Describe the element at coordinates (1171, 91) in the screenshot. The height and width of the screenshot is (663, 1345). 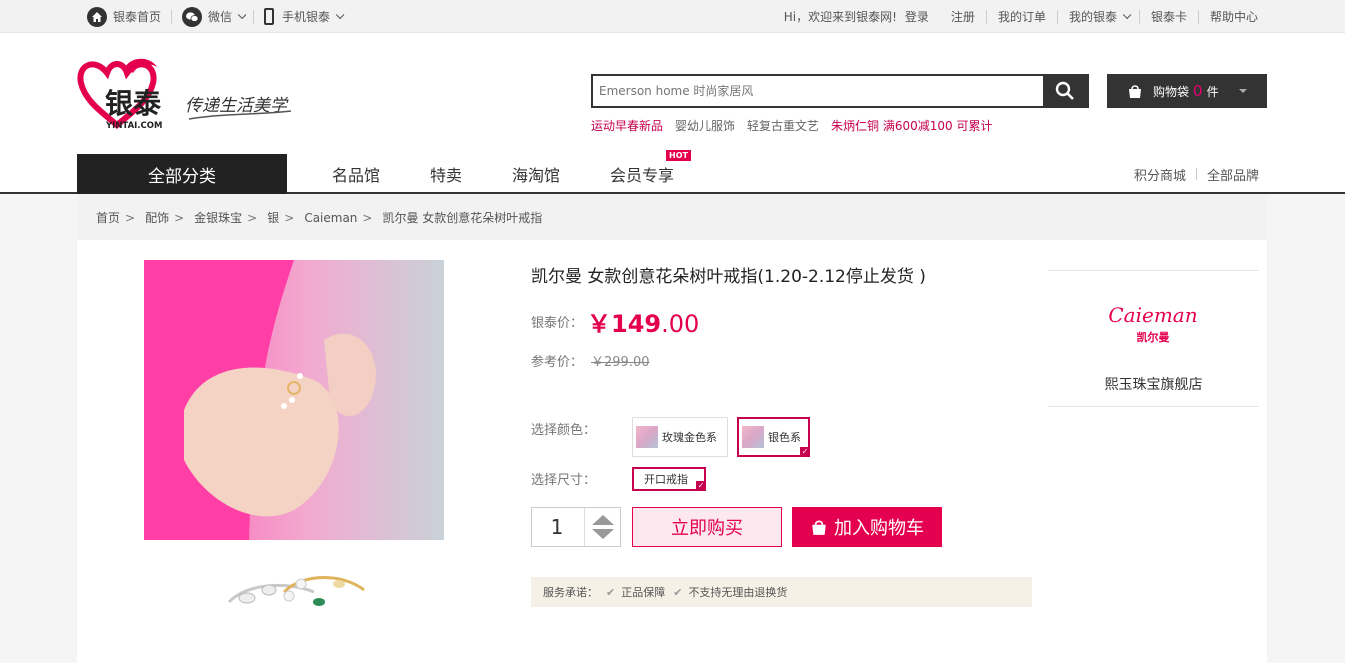
I see `cart-label: 购物袋` at that location.